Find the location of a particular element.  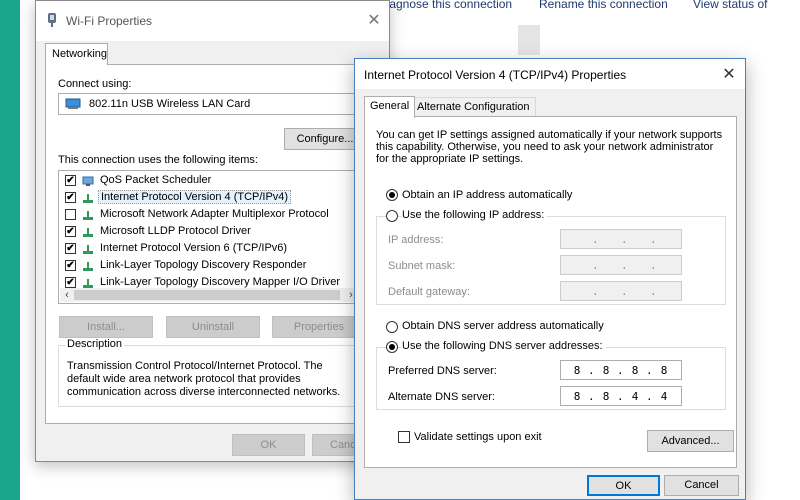

alternate-dns-label: Alternate DNS server: is located at coordinates (441, 397).